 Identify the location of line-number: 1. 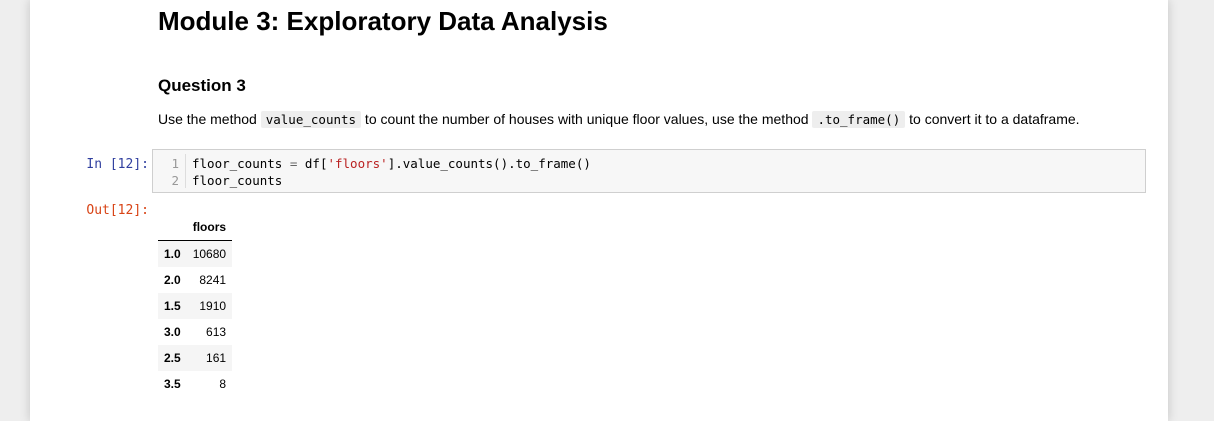
(175, 163).